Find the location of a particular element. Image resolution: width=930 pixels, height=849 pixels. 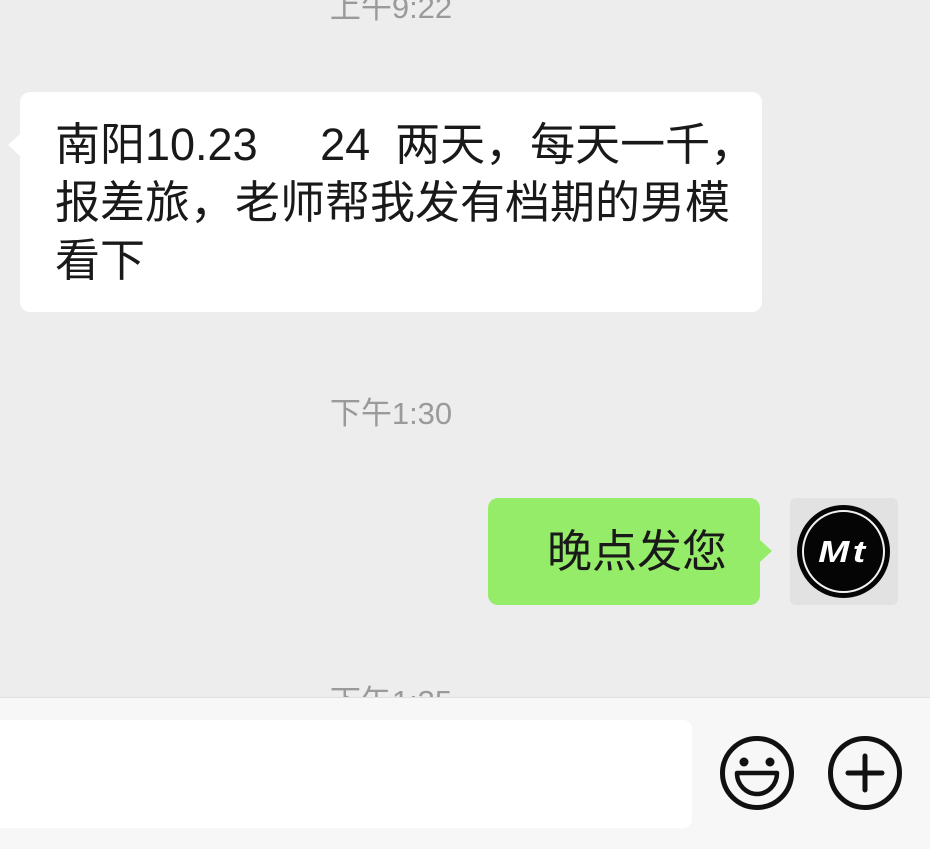

timestamp: 上午9:22 is located at coordinates (391, 12).